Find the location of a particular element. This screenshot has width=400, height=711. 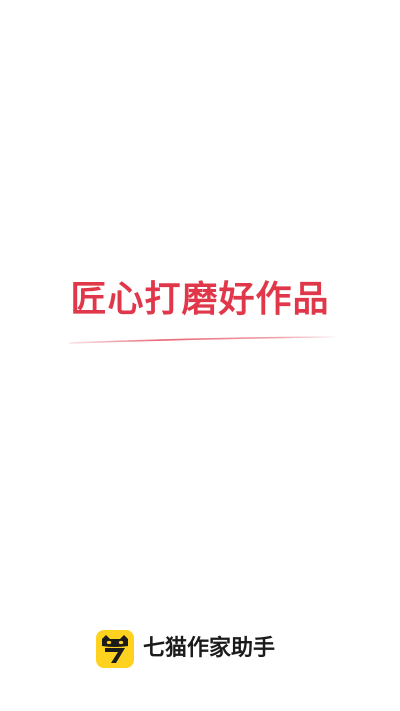

brand-name: 七猫作家助手 is located at coordinates (209, 648).